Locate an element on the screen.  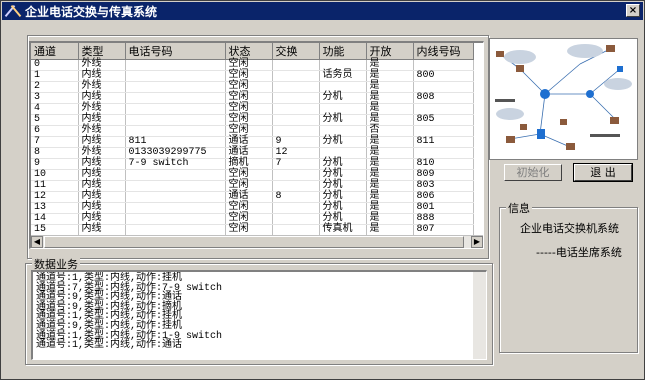
table-row: 1 内线 空闲 话务员是 800 is located at coordinates (252, 76).